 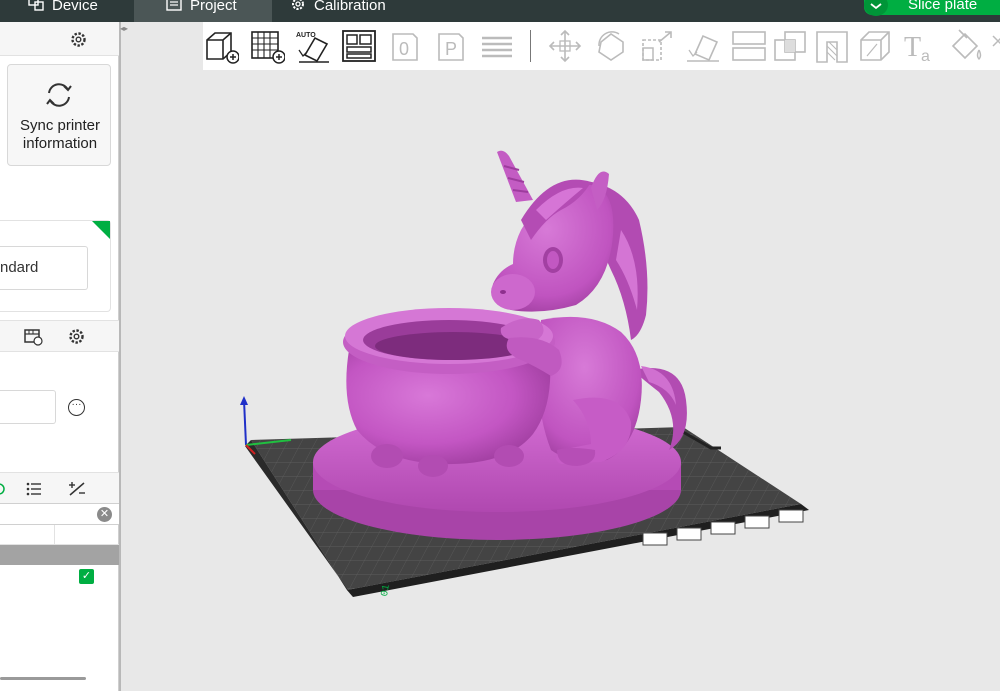 I want to click on filament-section-header, so click(x=59, y=336).